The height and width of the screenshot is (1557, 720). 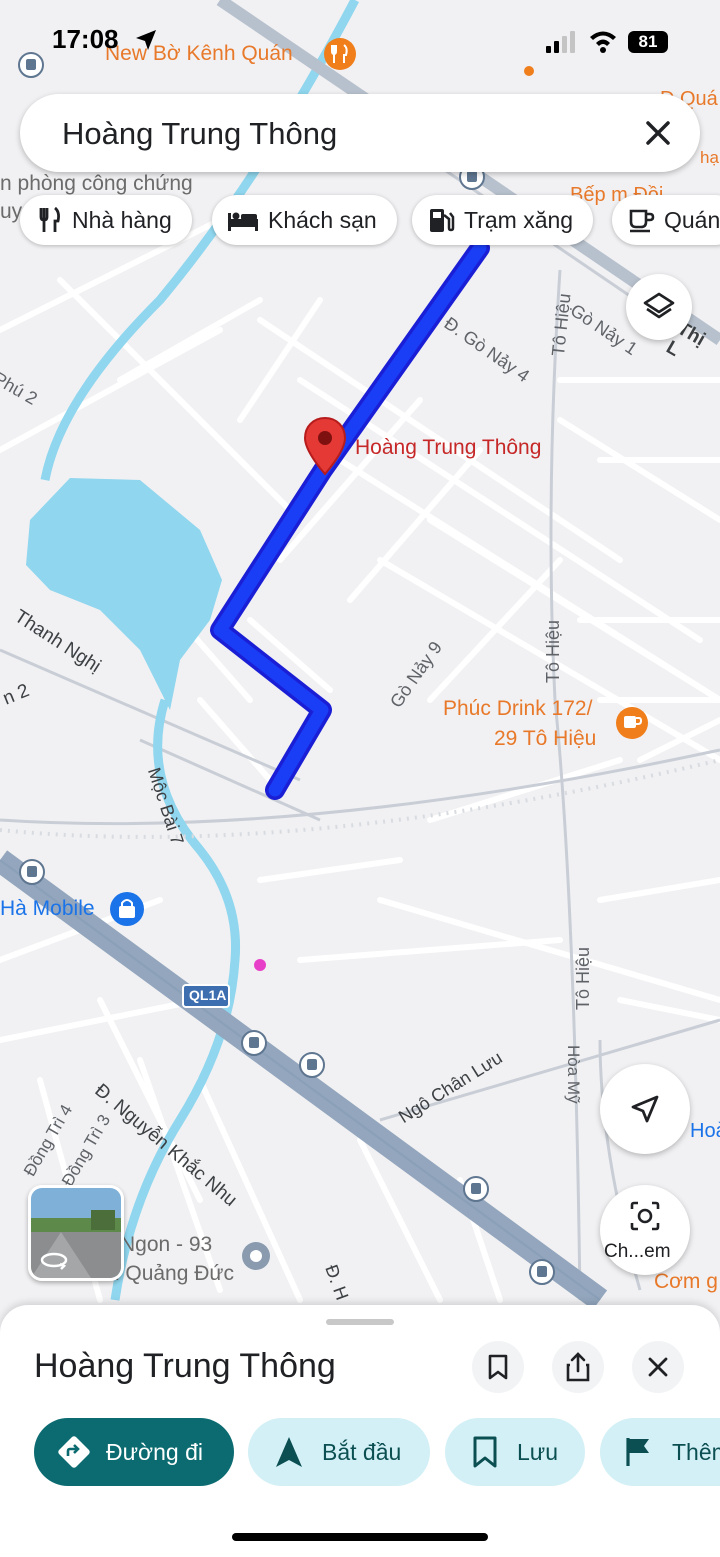 I want to click on chip-hotels: Khách sạn, so click(x=304, y=220).